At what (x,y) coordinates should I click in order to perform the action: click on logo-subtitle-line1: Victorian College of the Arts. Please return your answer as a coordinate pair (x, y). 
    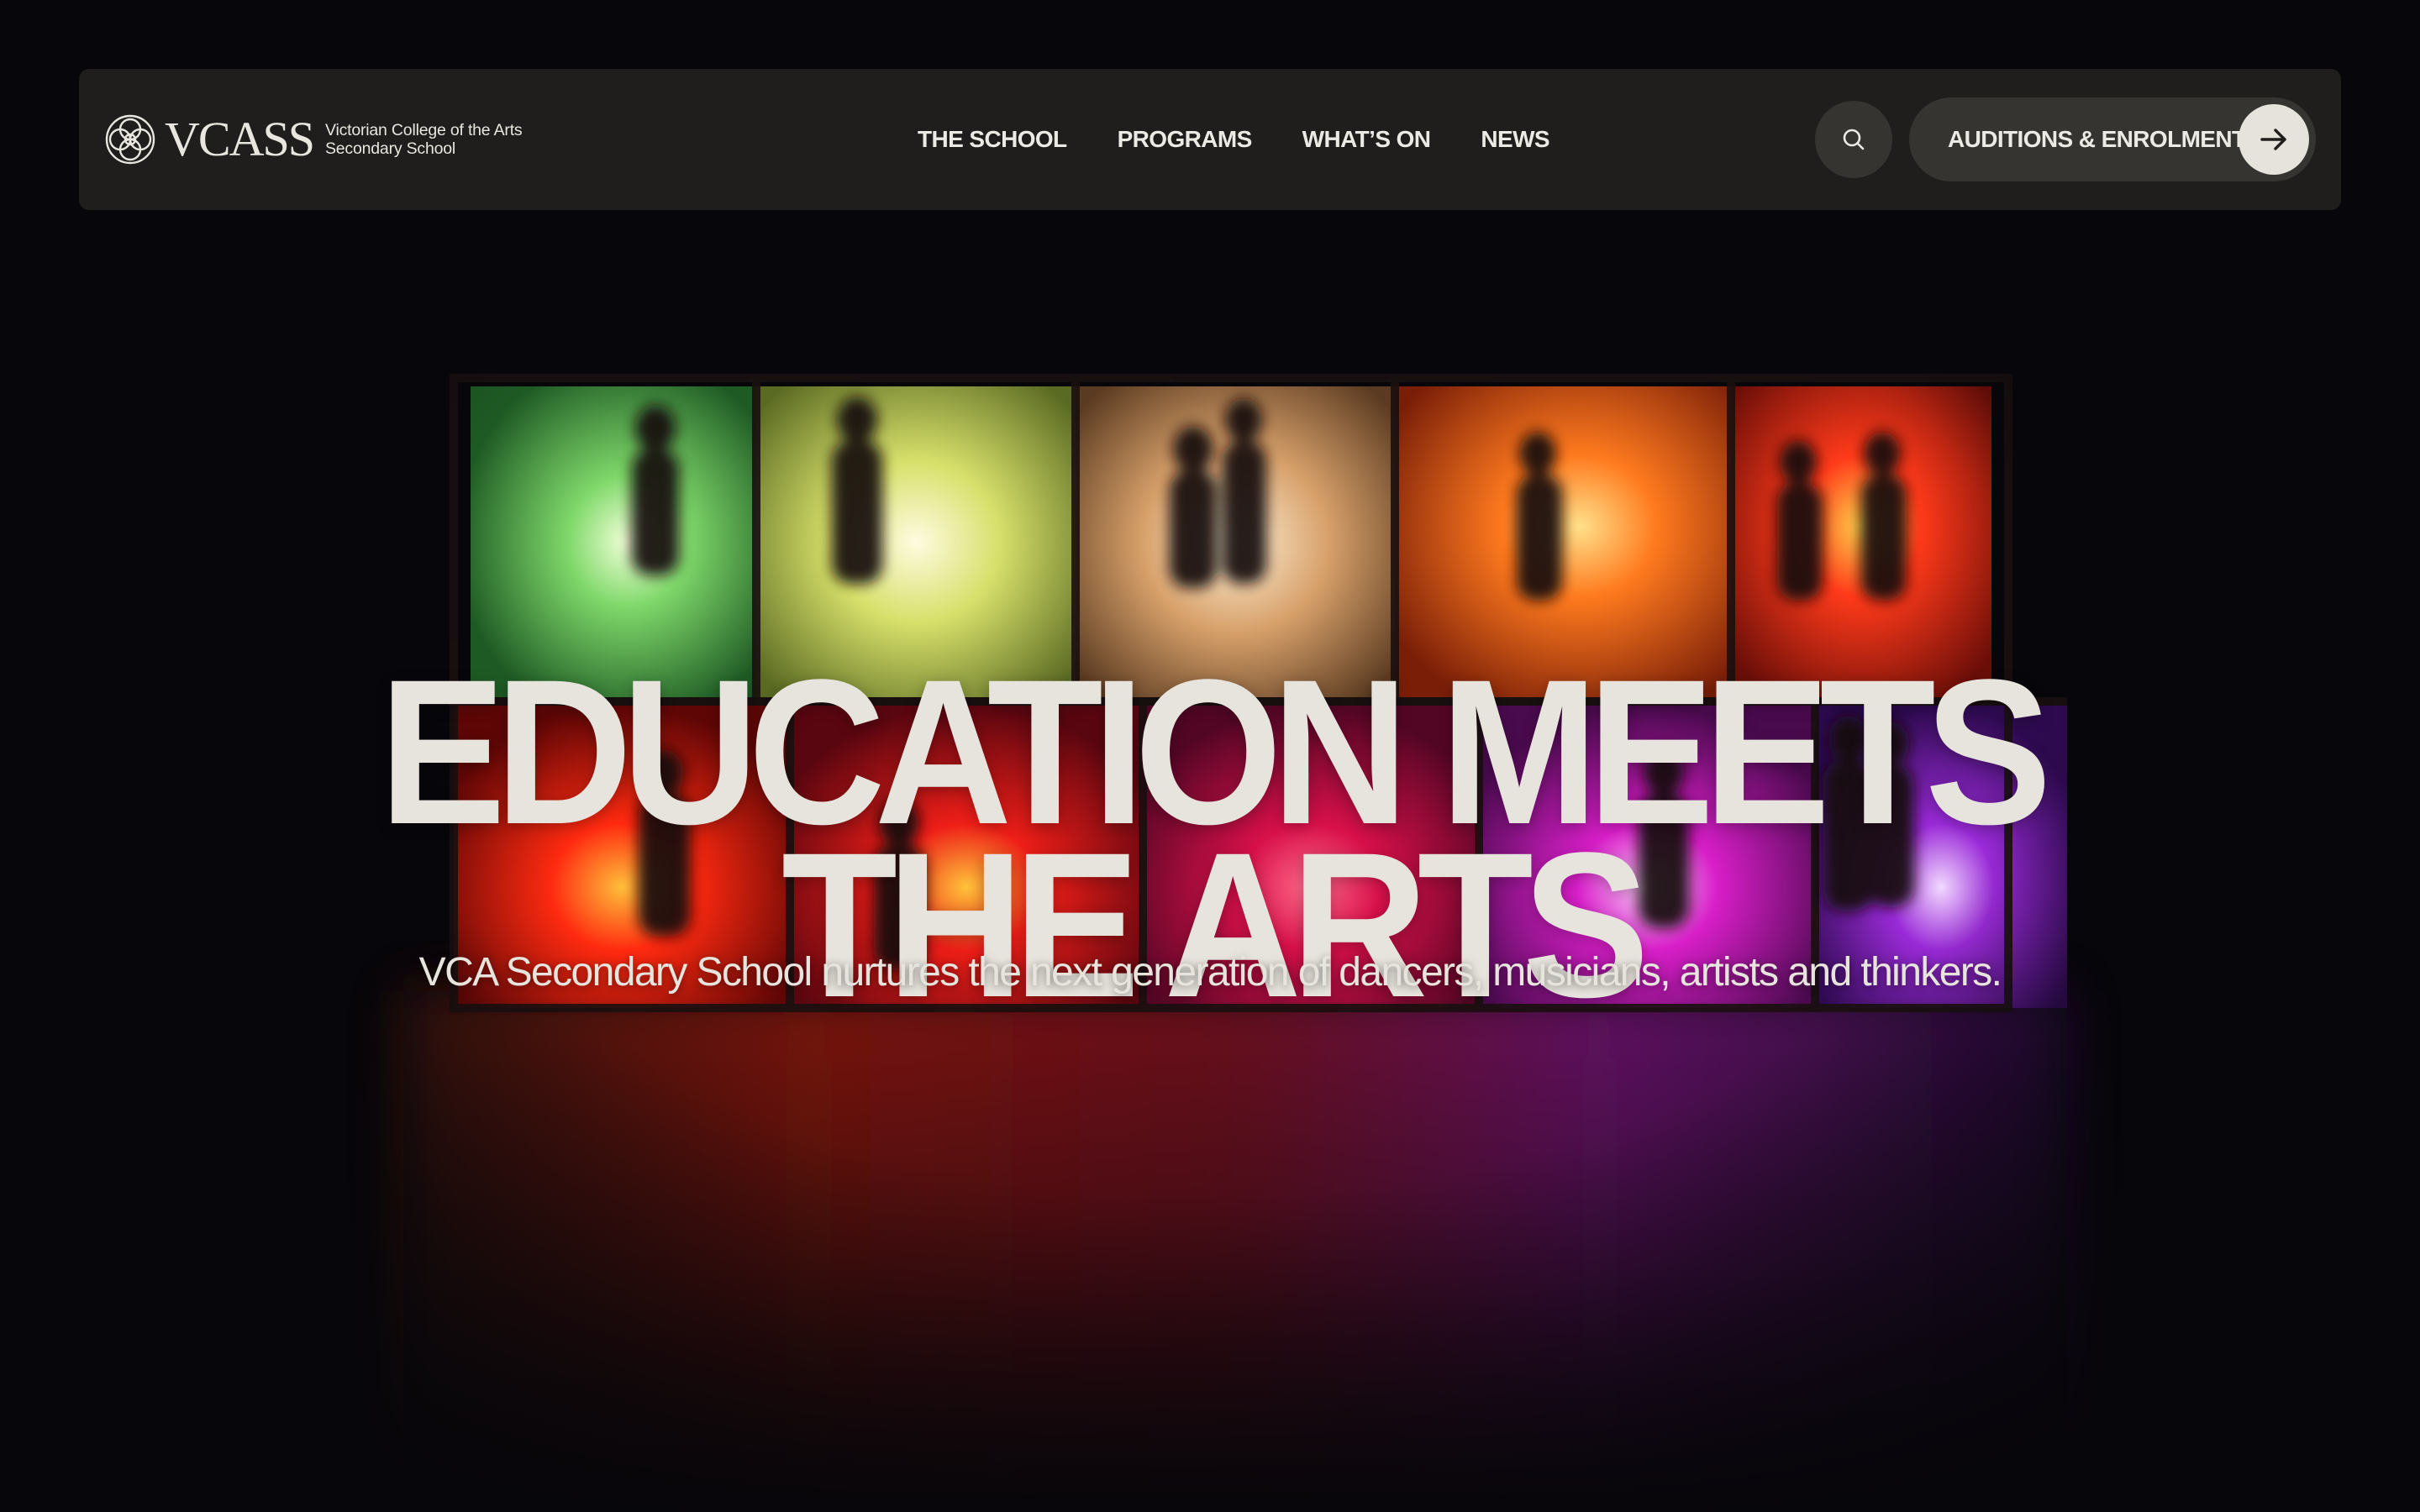
    Looking at the image, I should click on (423, 130).